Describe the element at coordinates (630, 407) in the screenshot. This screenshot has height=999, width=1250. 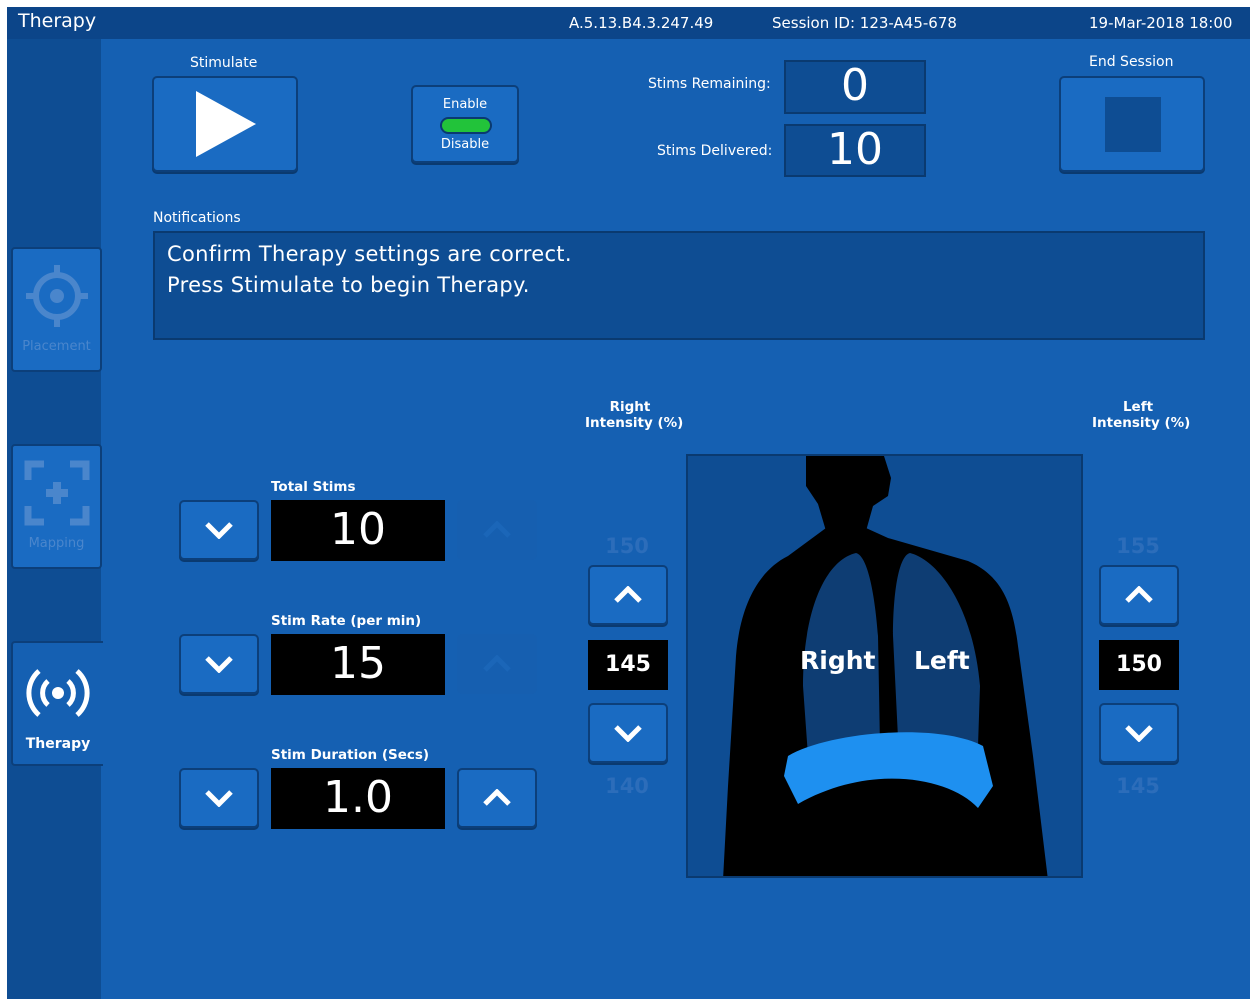
I see `right-intensity-label-line: Right` at that location.